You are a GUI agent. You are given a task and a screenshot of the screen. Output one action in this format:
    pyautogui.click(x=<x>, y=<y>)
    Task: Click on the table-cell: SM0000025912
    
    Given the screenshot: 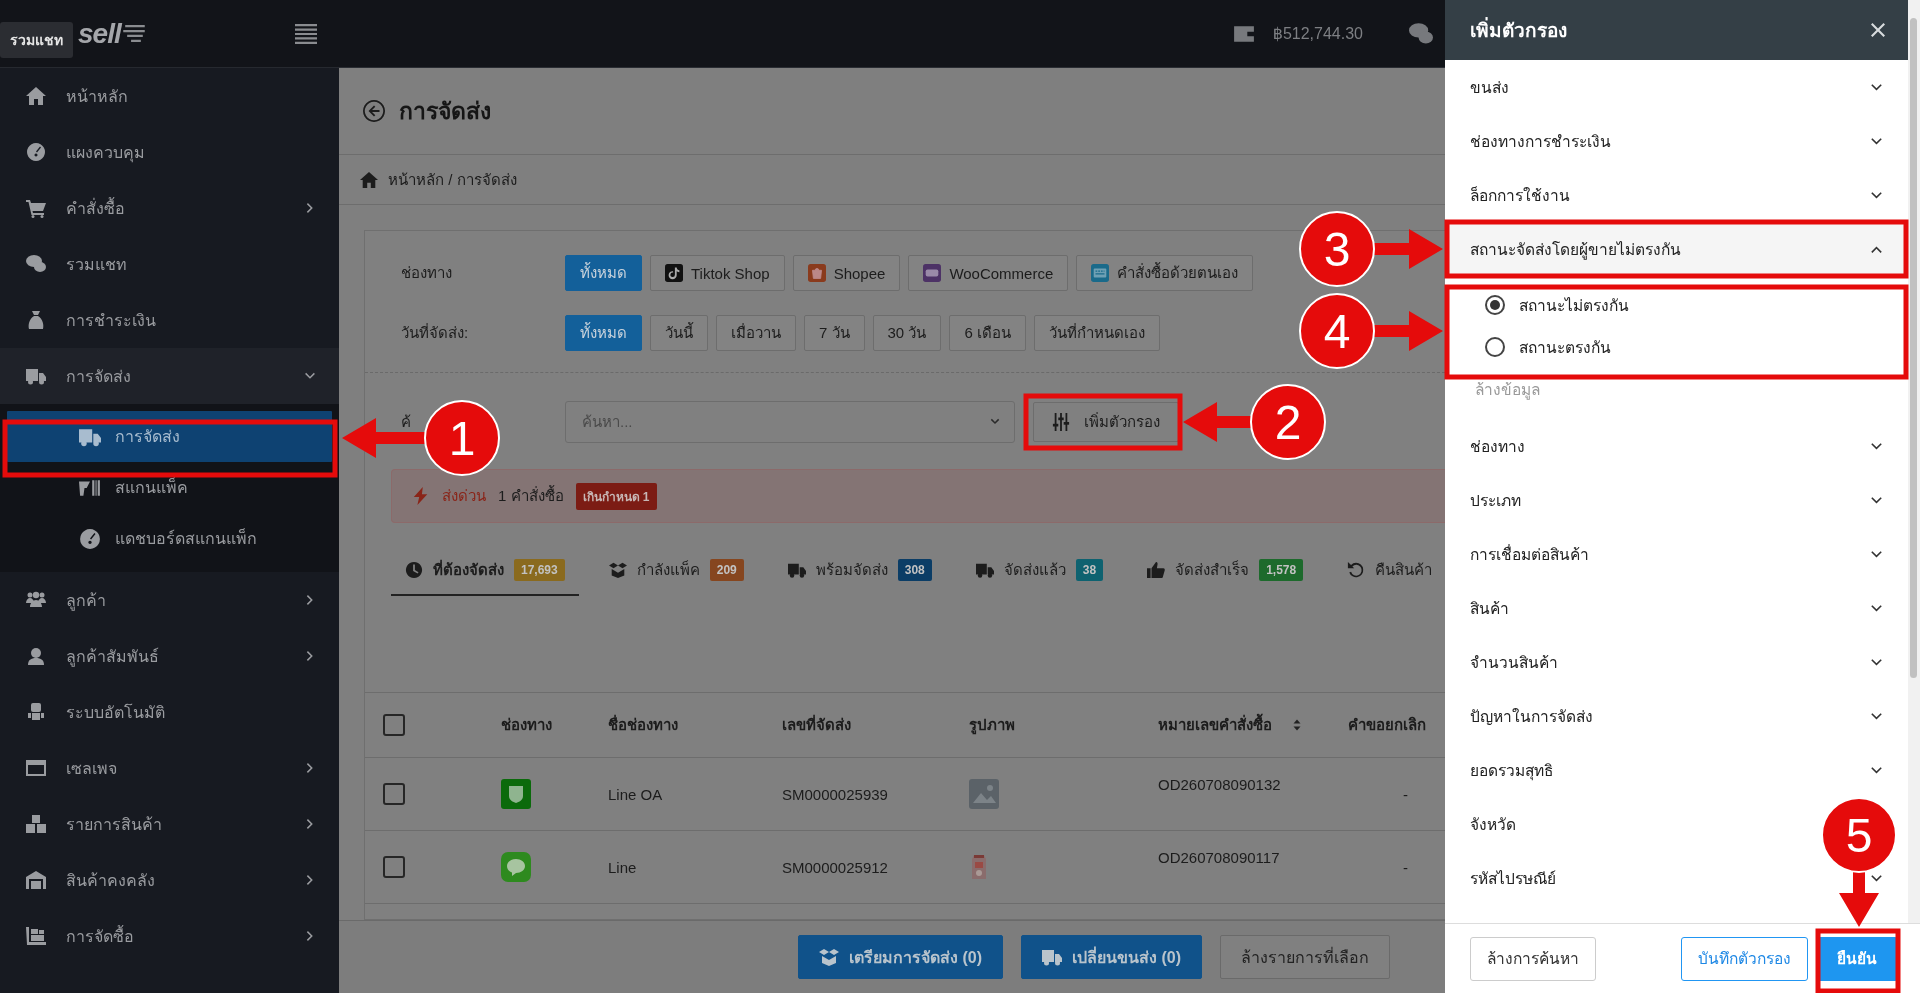 What is the action you would take?
    pyautogui.click(x=835, y=867)
    